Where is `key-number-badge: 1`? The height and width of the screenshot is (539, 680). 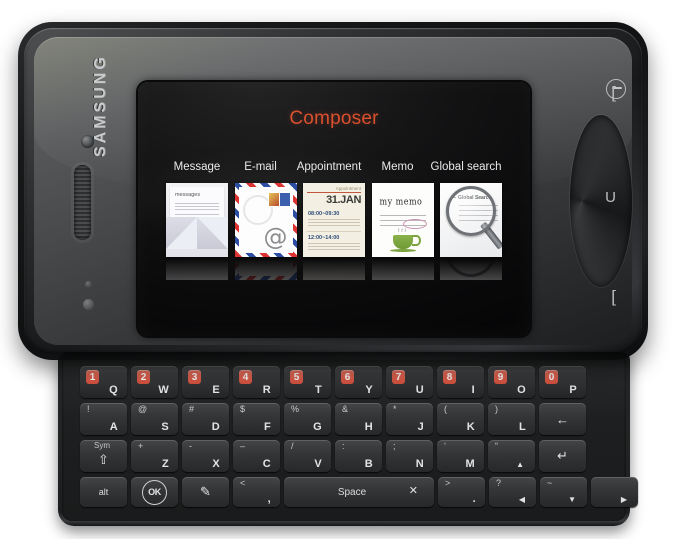 key-number-badge: 1 is located at coordinates (92, 377).